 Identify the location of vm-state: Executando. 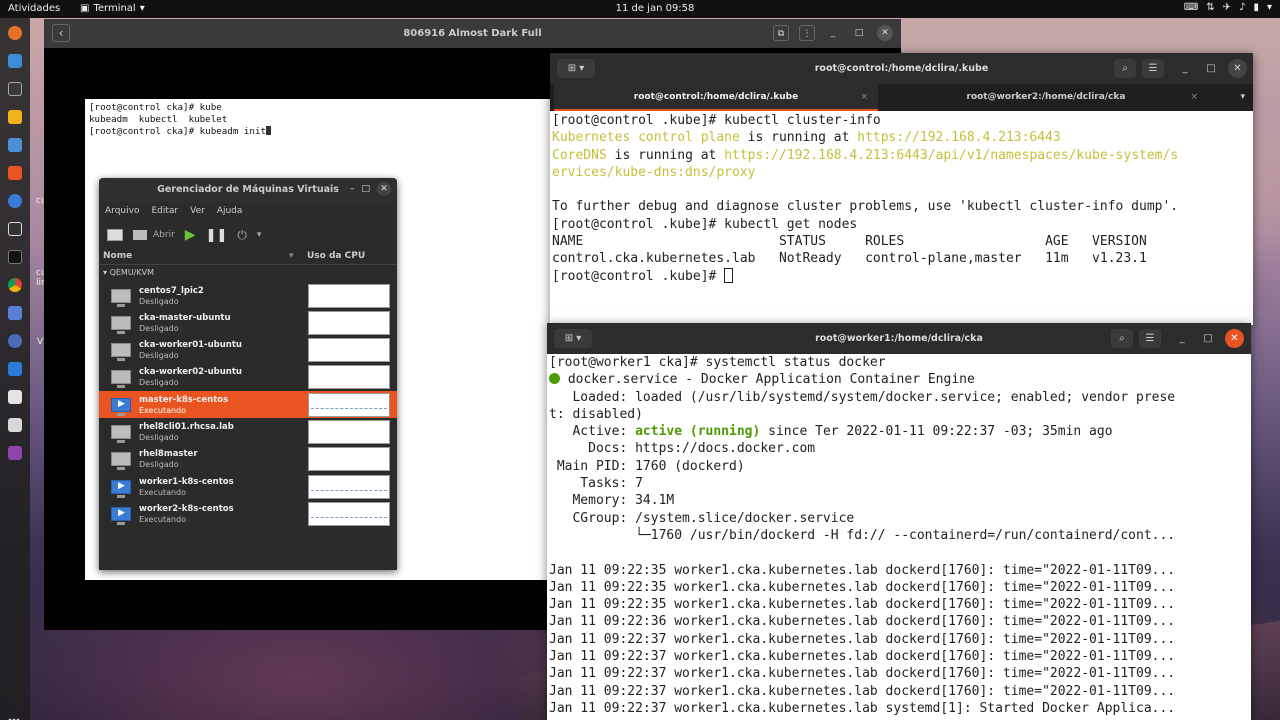
(163, 519).